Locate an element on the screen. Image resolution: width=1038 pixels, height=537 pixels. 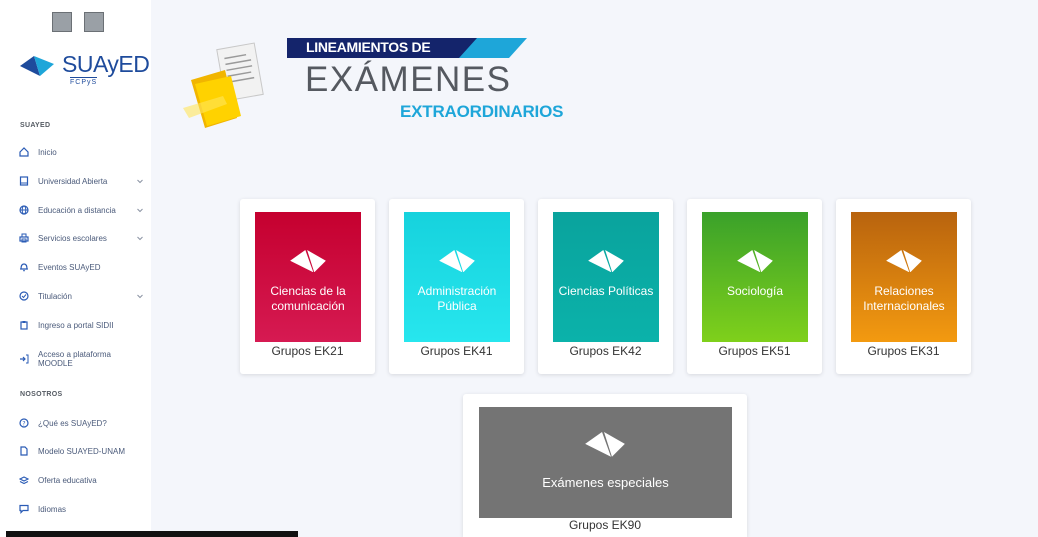
sidebar-item-label: Modelo SUAYED-UNAM is located at coordinates (81, 451).